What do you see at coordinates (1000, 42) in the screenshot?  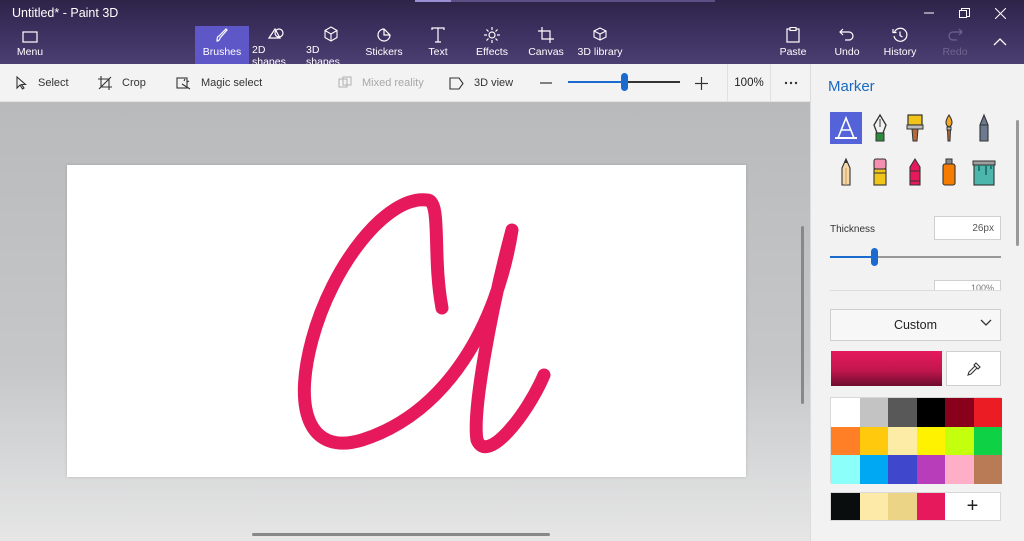 I see `chevron-up-icon` at bounding box center [1000, 42].